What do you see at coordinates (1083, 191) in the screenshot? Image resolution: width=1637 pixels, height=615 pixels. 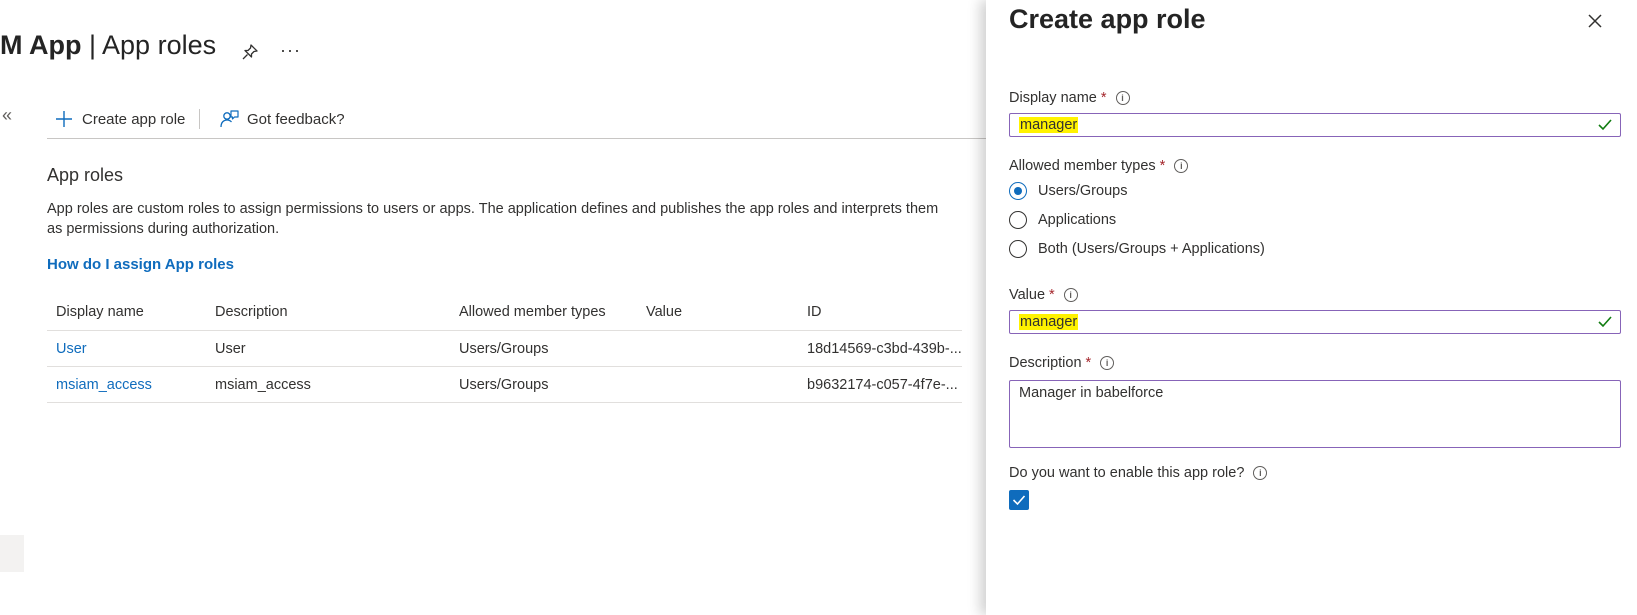 I see `radio-users-groups-label: Users/Groups` at bounding box center [1083, 191].